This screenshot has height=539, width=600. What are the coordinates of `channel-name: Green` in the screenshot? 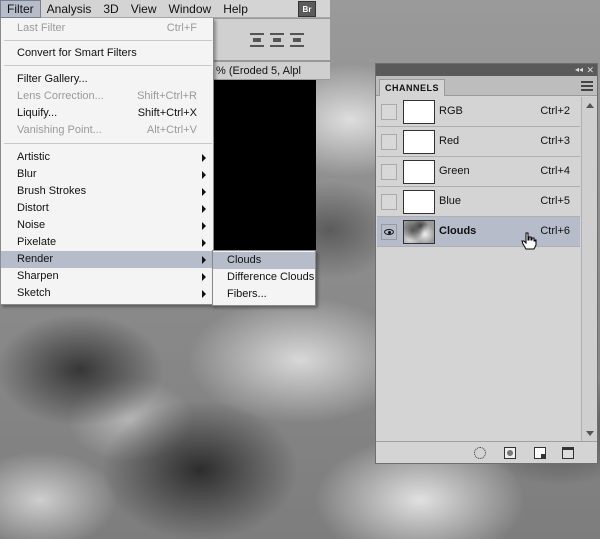 It's located at (454, 171).